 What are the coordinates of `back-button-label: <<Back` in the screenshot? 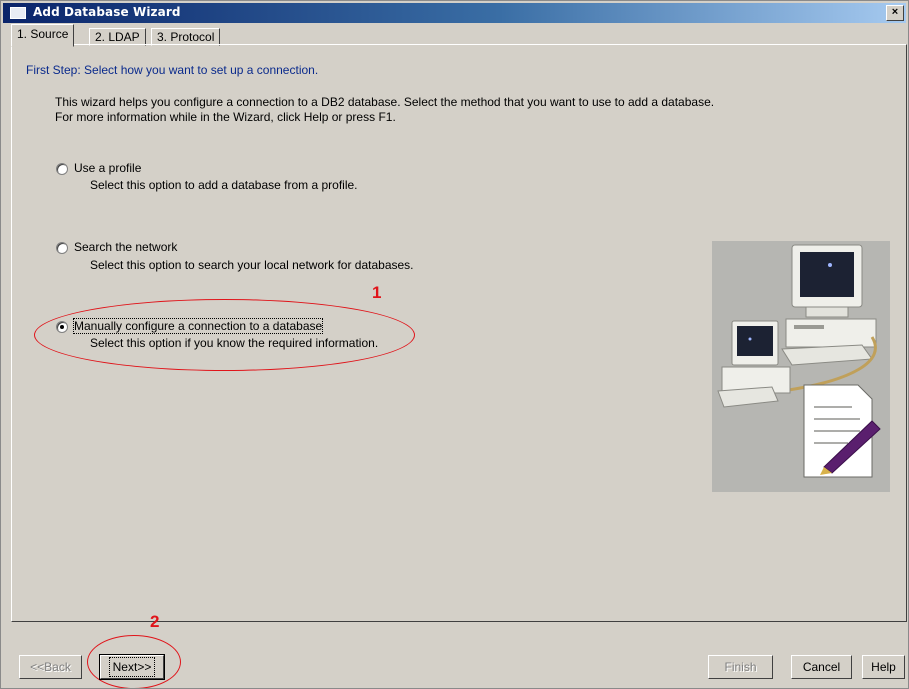 It's located at (50, 667).